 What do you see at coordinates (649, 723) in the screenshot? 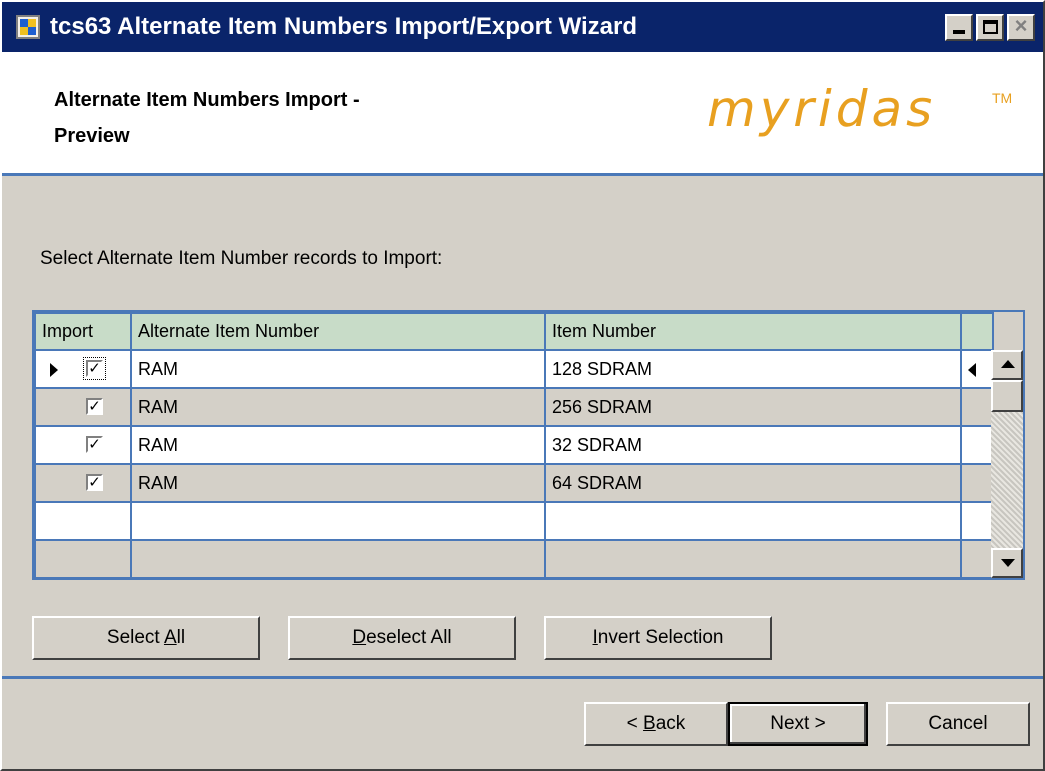
I see `back-accelerator: B` at bounding box center [649, 723].